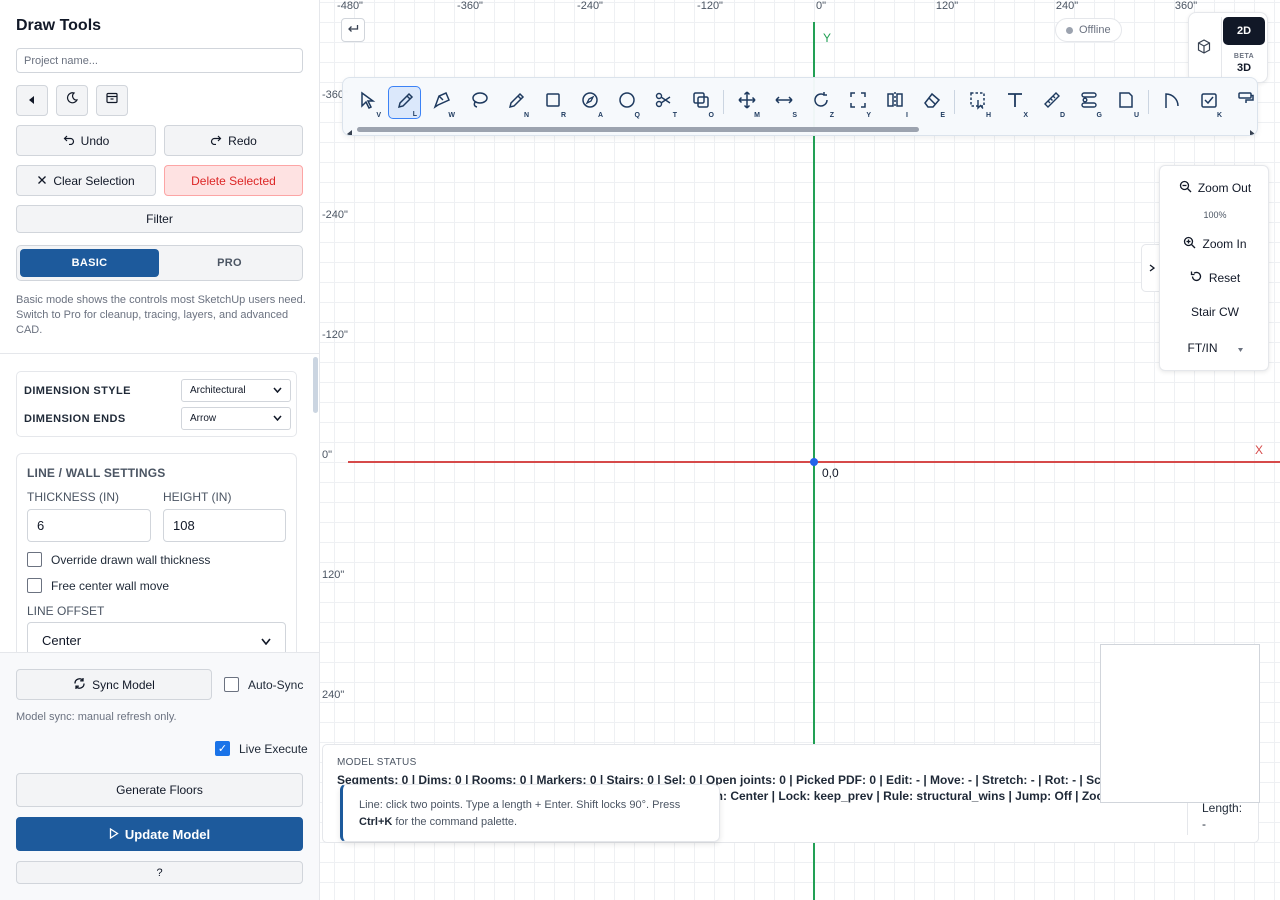 This screenshot has height=900, width=1280. I want to click on sync-model-button: Sync Model, so click(114, 684).